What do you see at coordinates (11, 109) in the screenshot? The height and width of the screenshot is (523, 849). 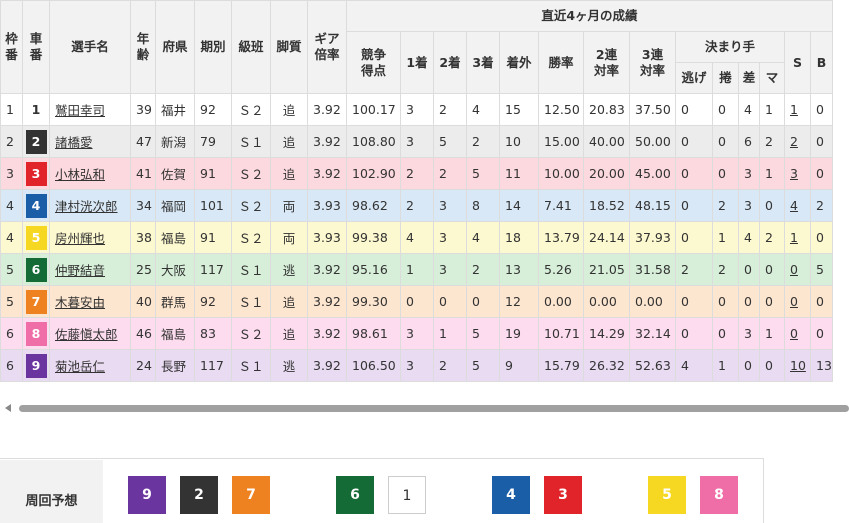 I see `cell-waku: 1` at bounding box center [11, 109].